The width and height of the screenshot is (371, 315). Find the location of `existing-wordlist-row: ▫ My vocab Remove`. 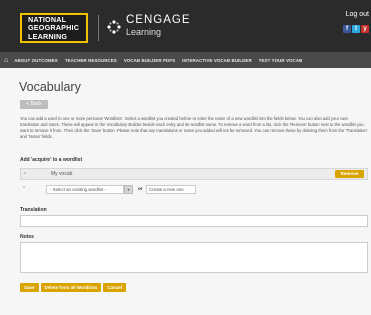

existing-wordlist-row: ▫ My vocab Remove is located at coordinates (194, 174).